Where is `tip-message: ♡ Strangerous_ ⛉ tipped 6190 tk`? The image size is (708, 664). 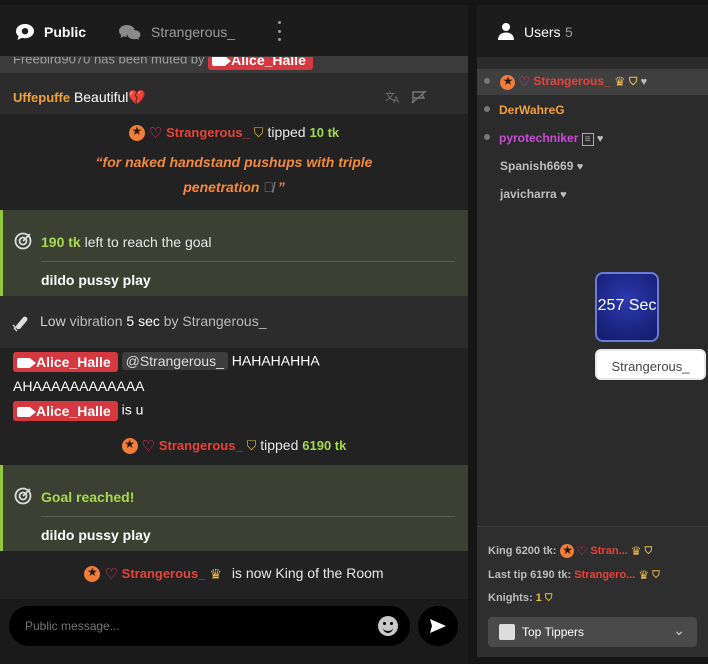 tip-message: ♡ Strangerous_ ⛉ tipped 6190 tk is located at coordinates (234, 446).